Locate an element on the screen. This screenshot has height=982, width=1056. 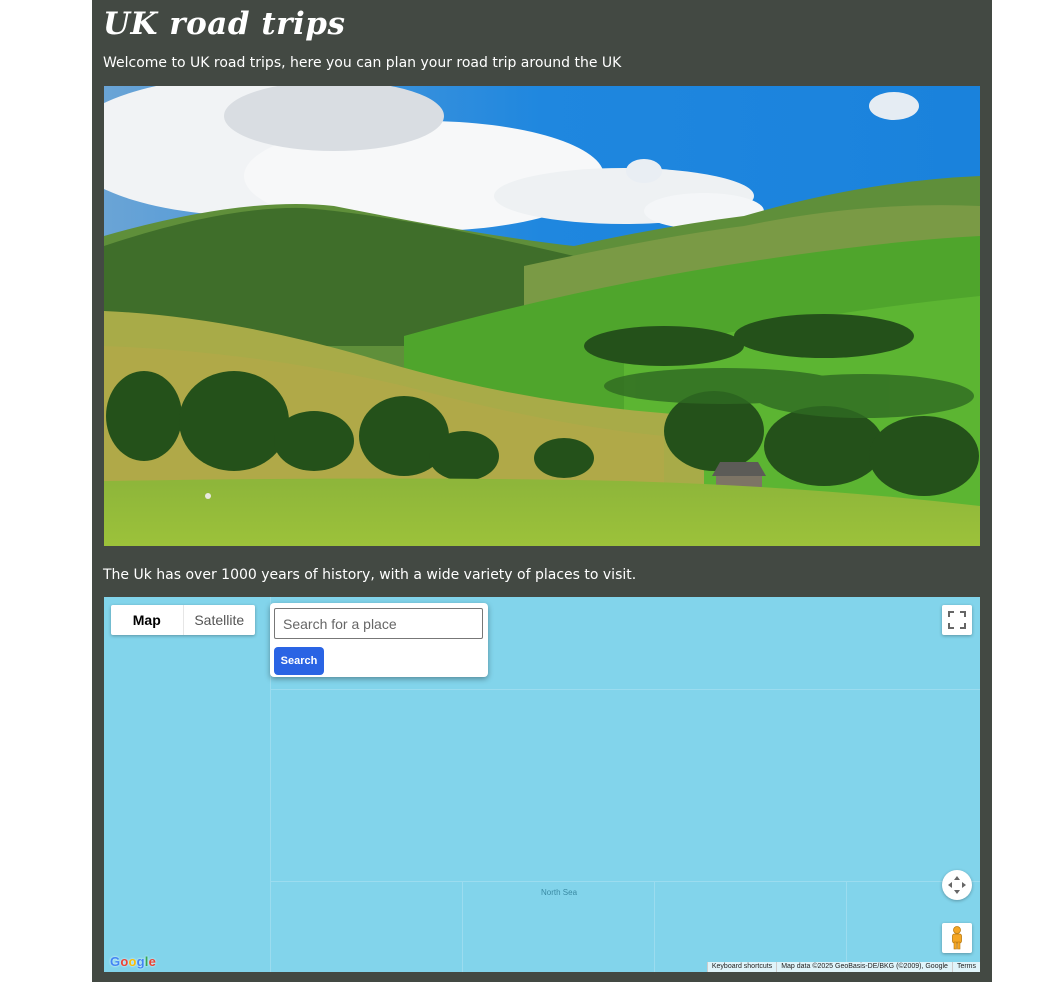
map-type-control: Map Satellite is located at coordinates (183, 620).